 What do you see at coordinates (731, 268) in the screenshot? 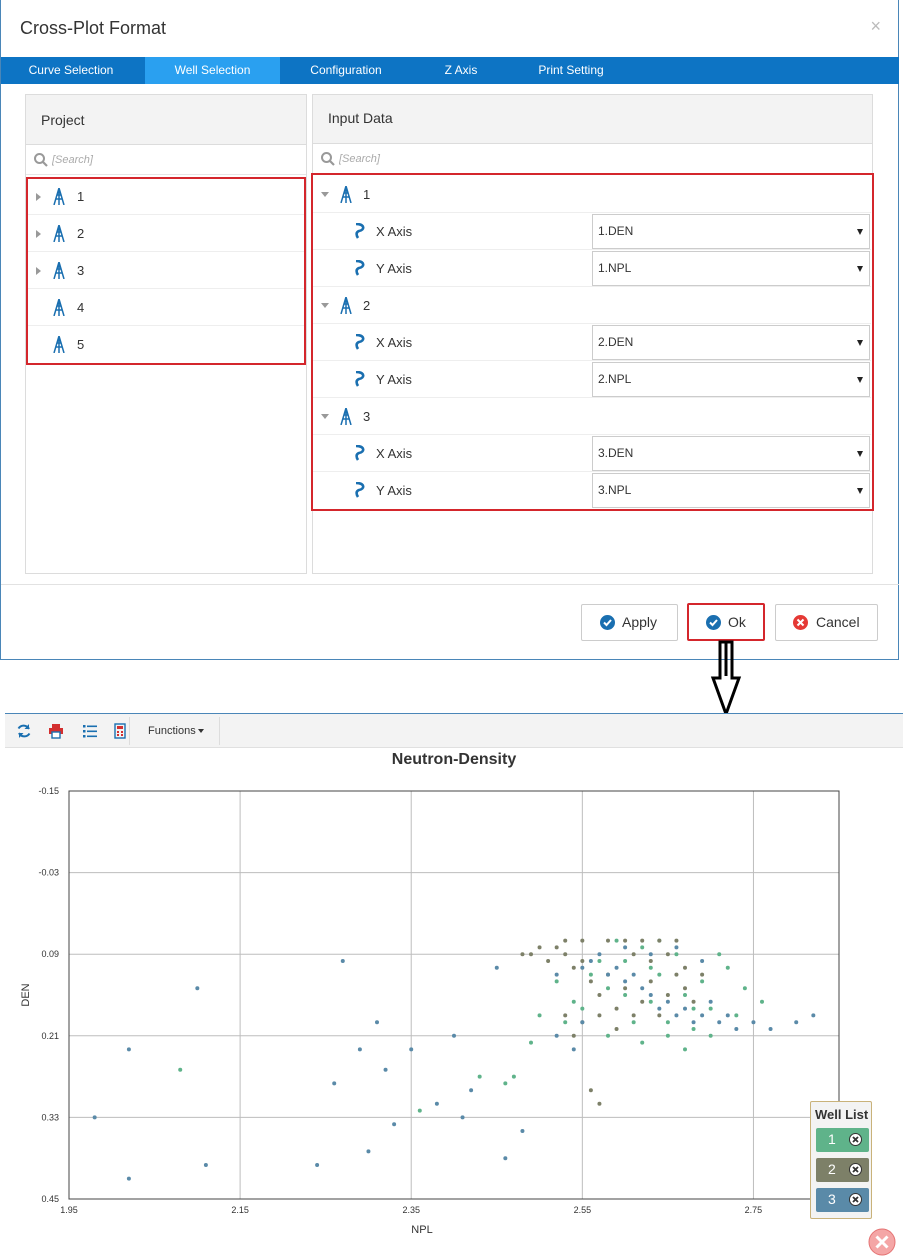
I see `y-axis-curve-select: 1.NPL` at bounding box center [731, 268].